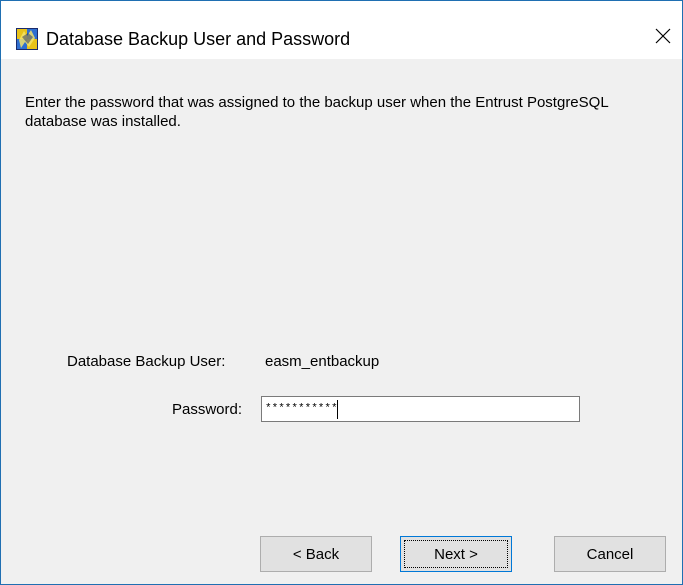  Describe the element at coordinates (420, 409) in the screenshot. I see `password-input` at that location.